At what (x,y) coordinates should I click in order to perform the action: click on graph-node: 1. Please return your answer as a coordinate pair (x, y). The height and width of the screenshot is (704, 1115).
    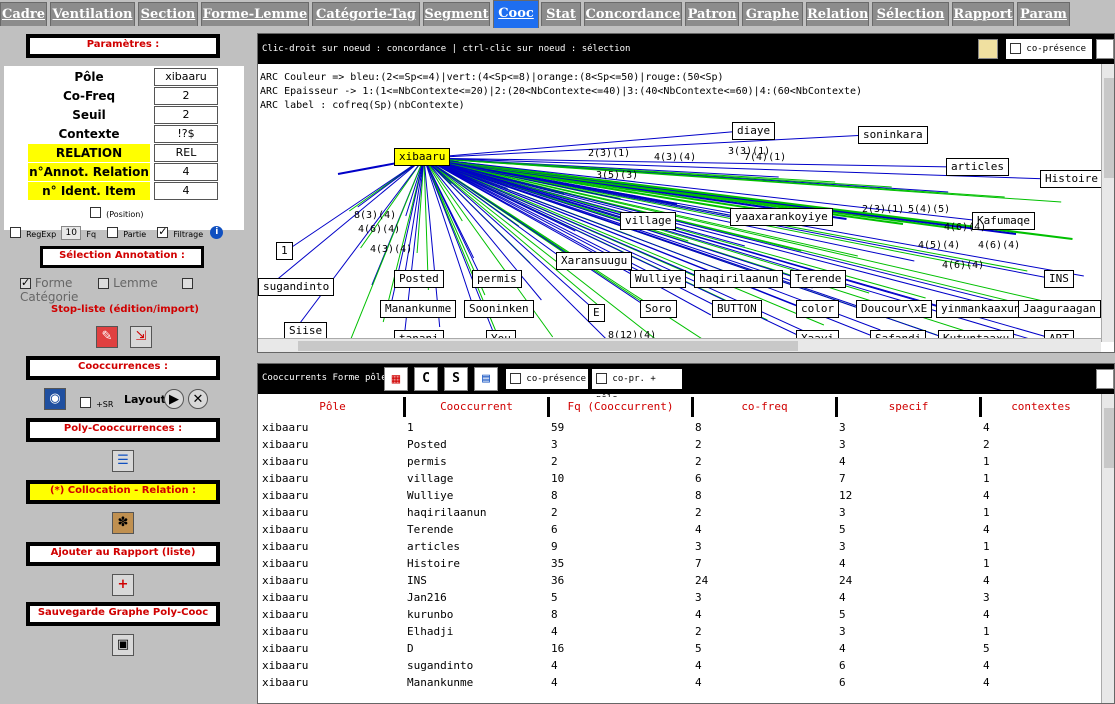
    Looking at the image, I should click on (284, 251).